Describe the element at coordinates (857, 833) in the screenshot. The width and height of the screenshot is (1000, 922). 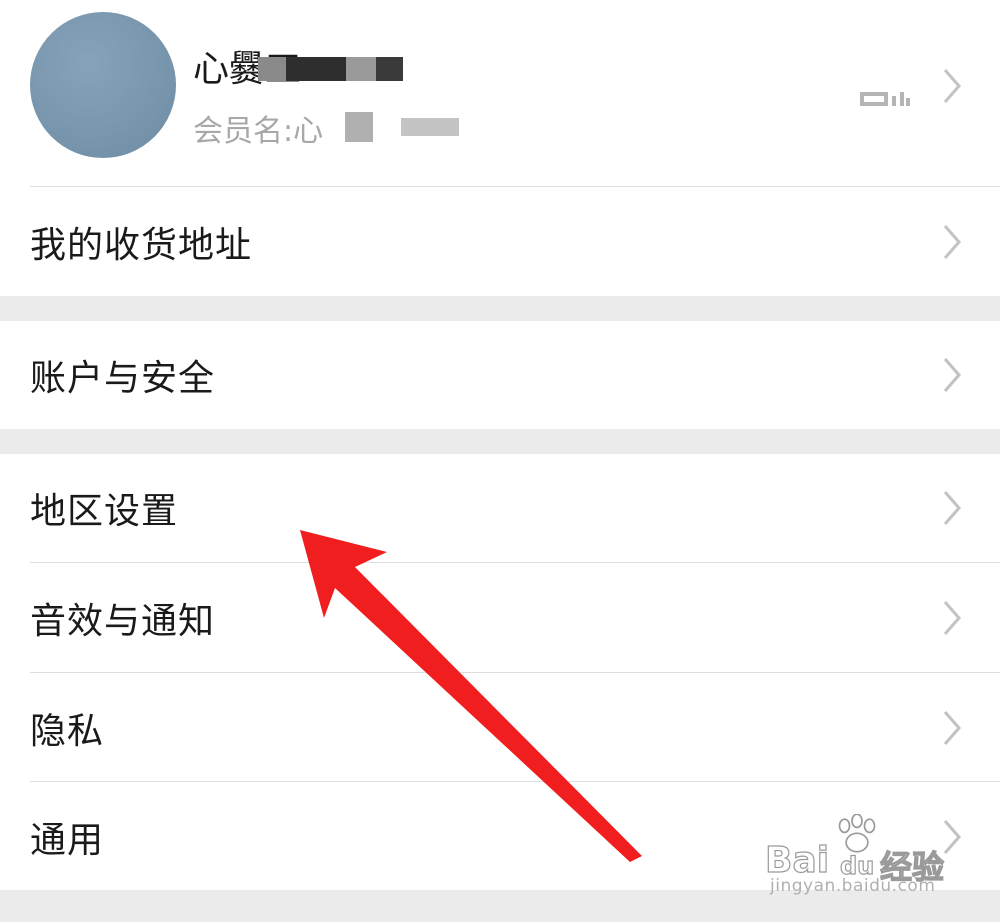
I see `paw-icon` at that location.